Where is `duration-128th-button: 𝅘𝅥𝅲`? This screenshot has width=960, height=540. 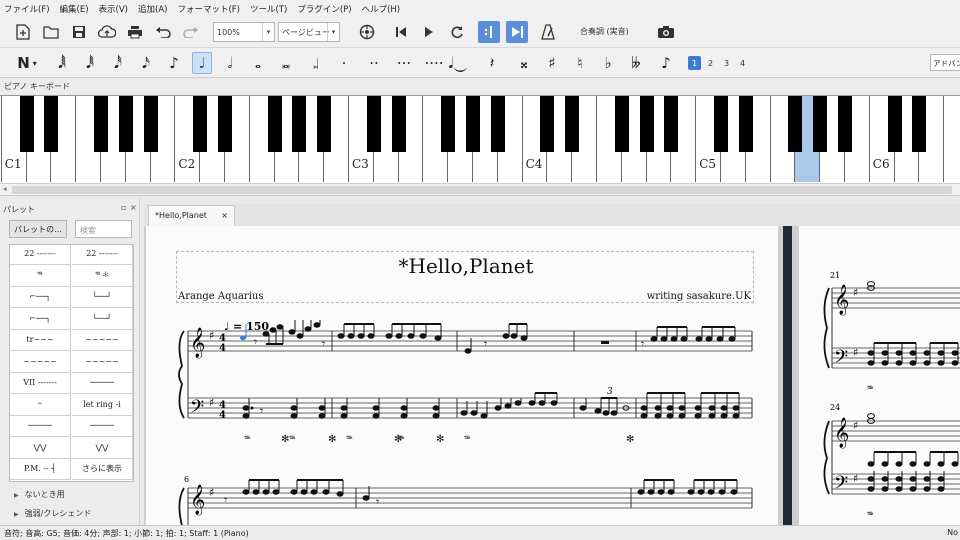
duration-128th-button: 𝅘𝅥𝅲 is located at coordinates (62, 63).